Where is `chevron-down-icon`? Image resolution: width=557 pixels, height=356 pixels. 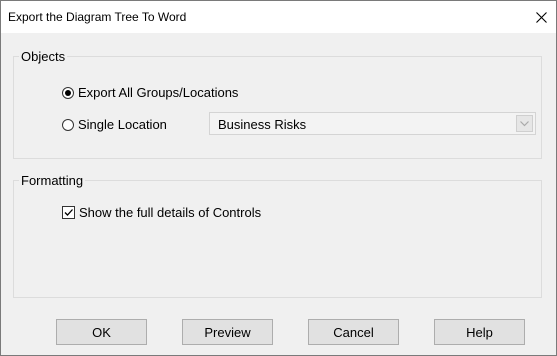 chevron-down-icon is located at coordinates (524, 123).